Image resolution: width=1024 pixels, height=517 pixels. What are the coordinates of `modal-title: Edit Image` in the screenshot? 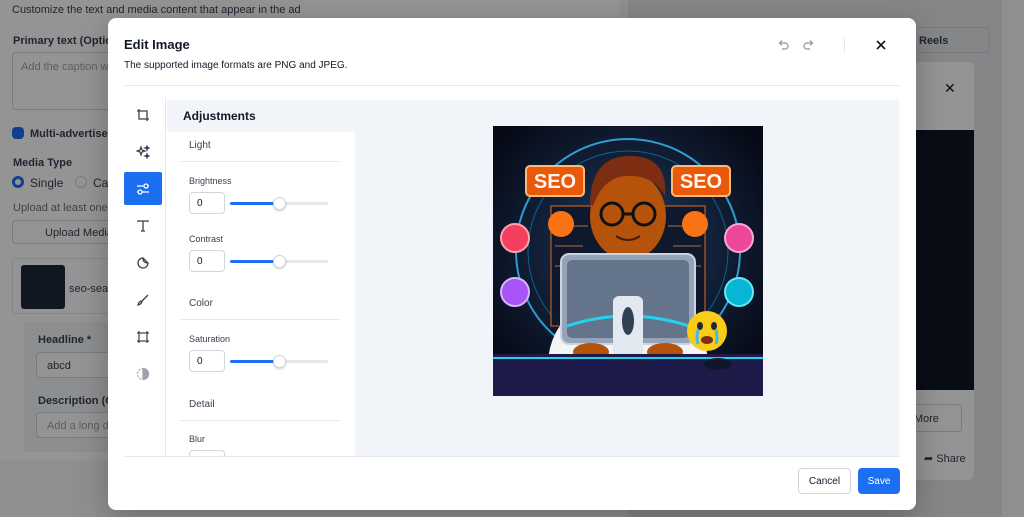 It's located at (157, 44).